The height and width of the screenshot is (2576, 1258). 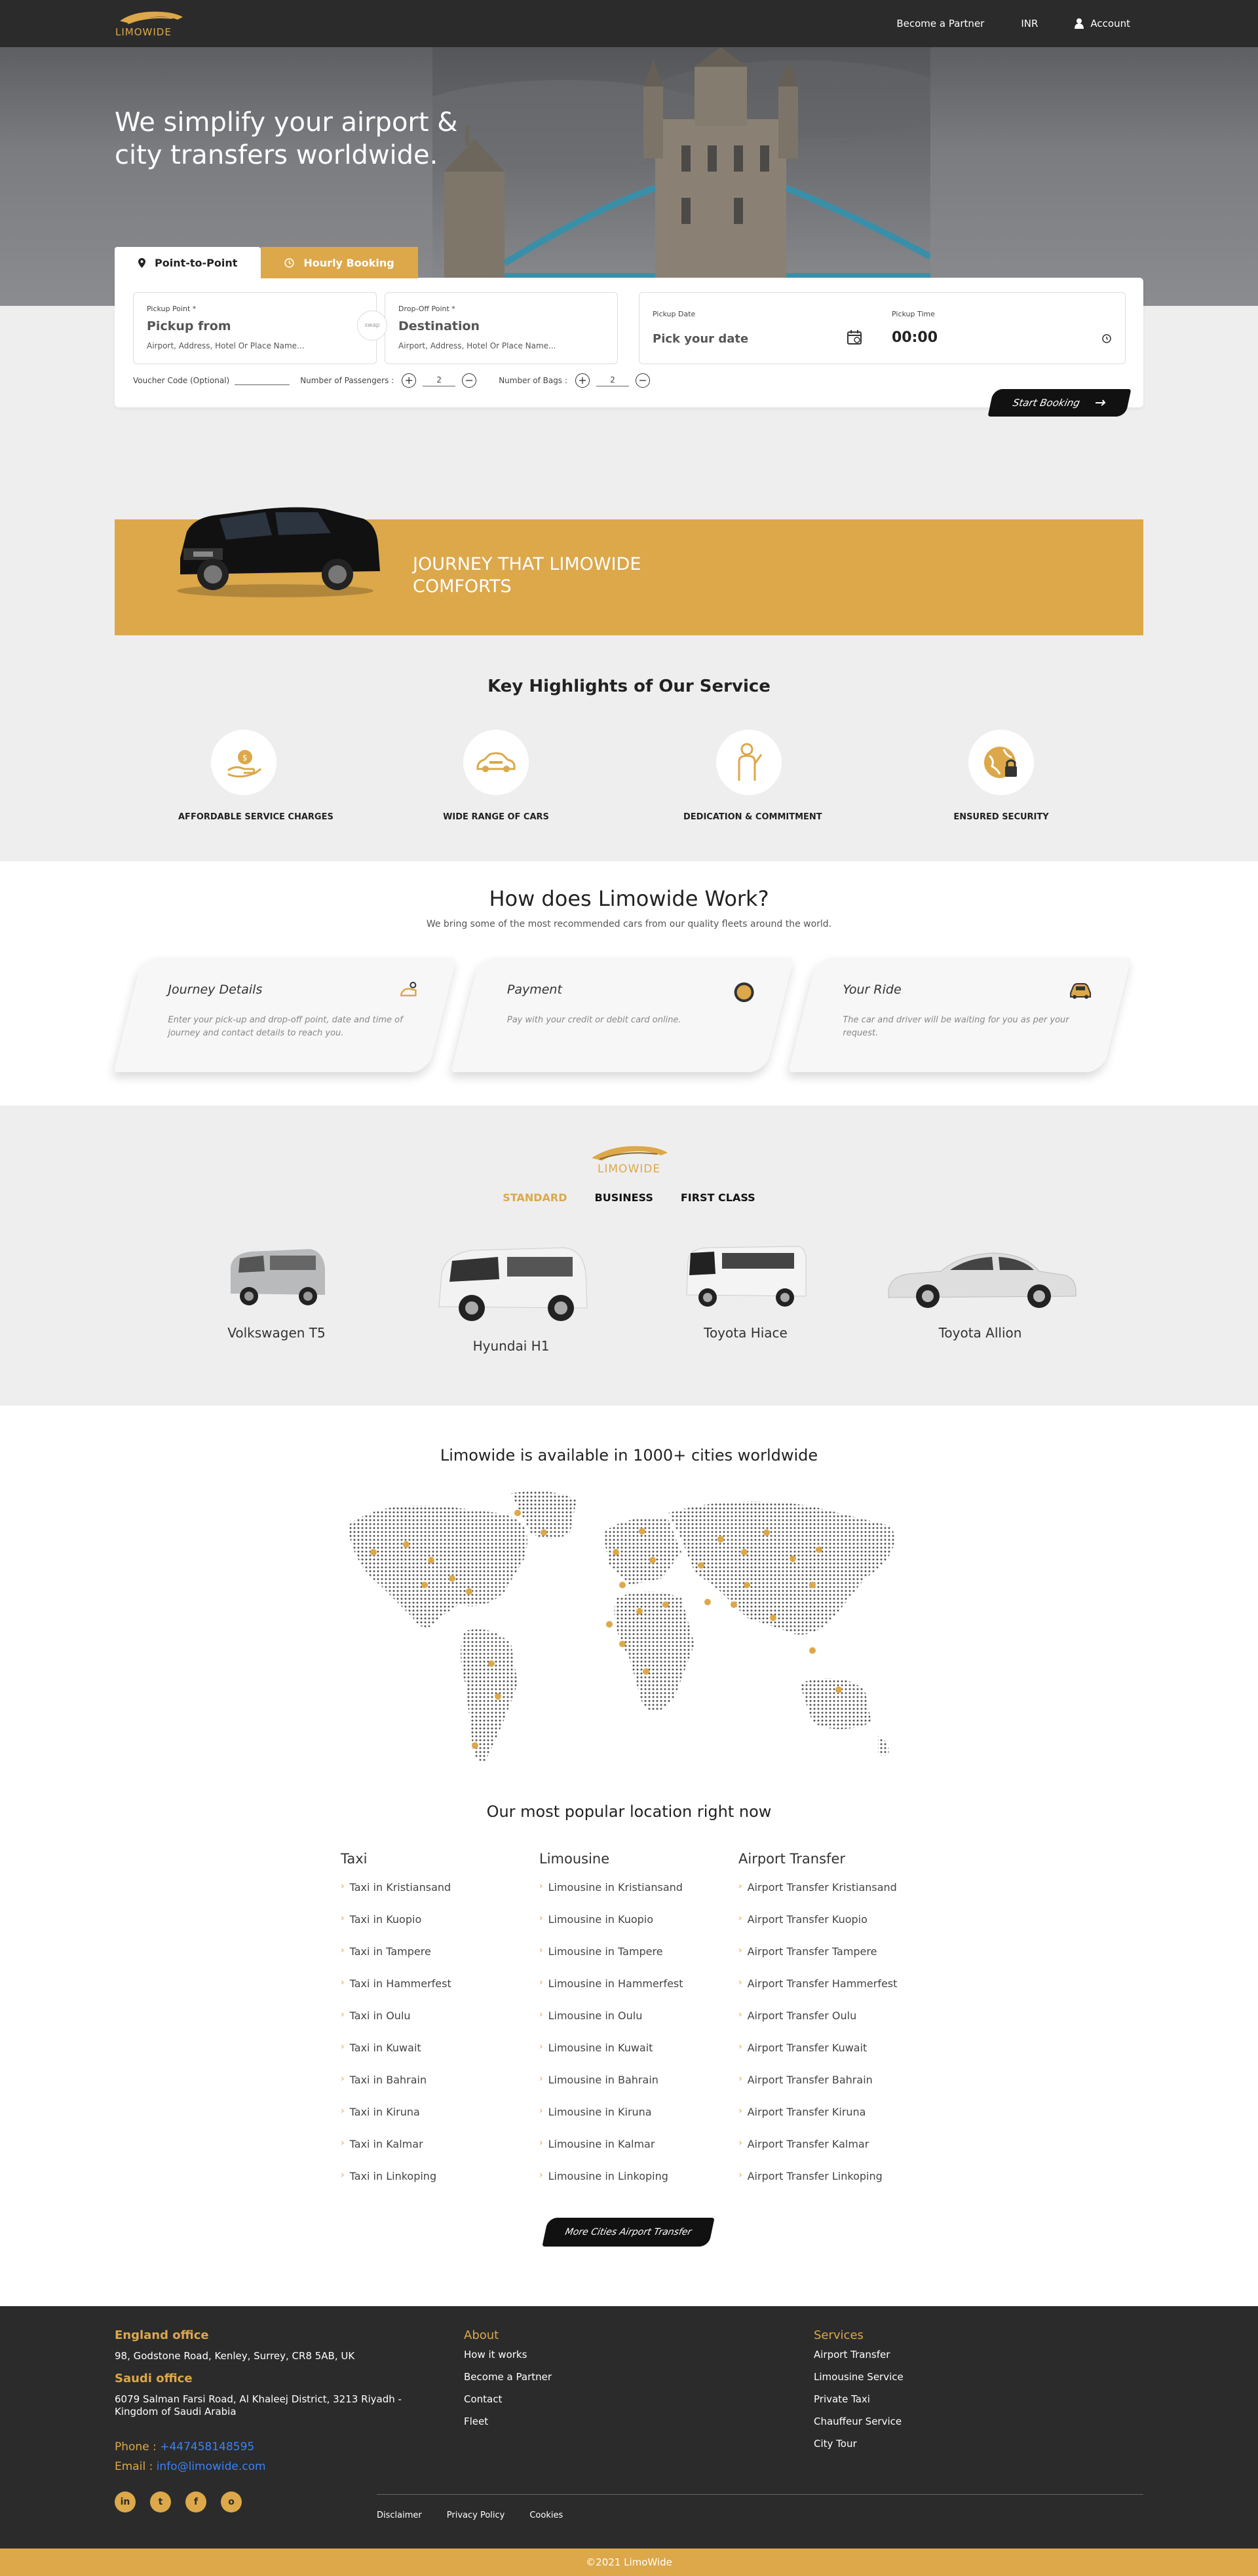 I want to click on highlight-item: WIDE RANGE OF CARS, so click(x=496, y=776).